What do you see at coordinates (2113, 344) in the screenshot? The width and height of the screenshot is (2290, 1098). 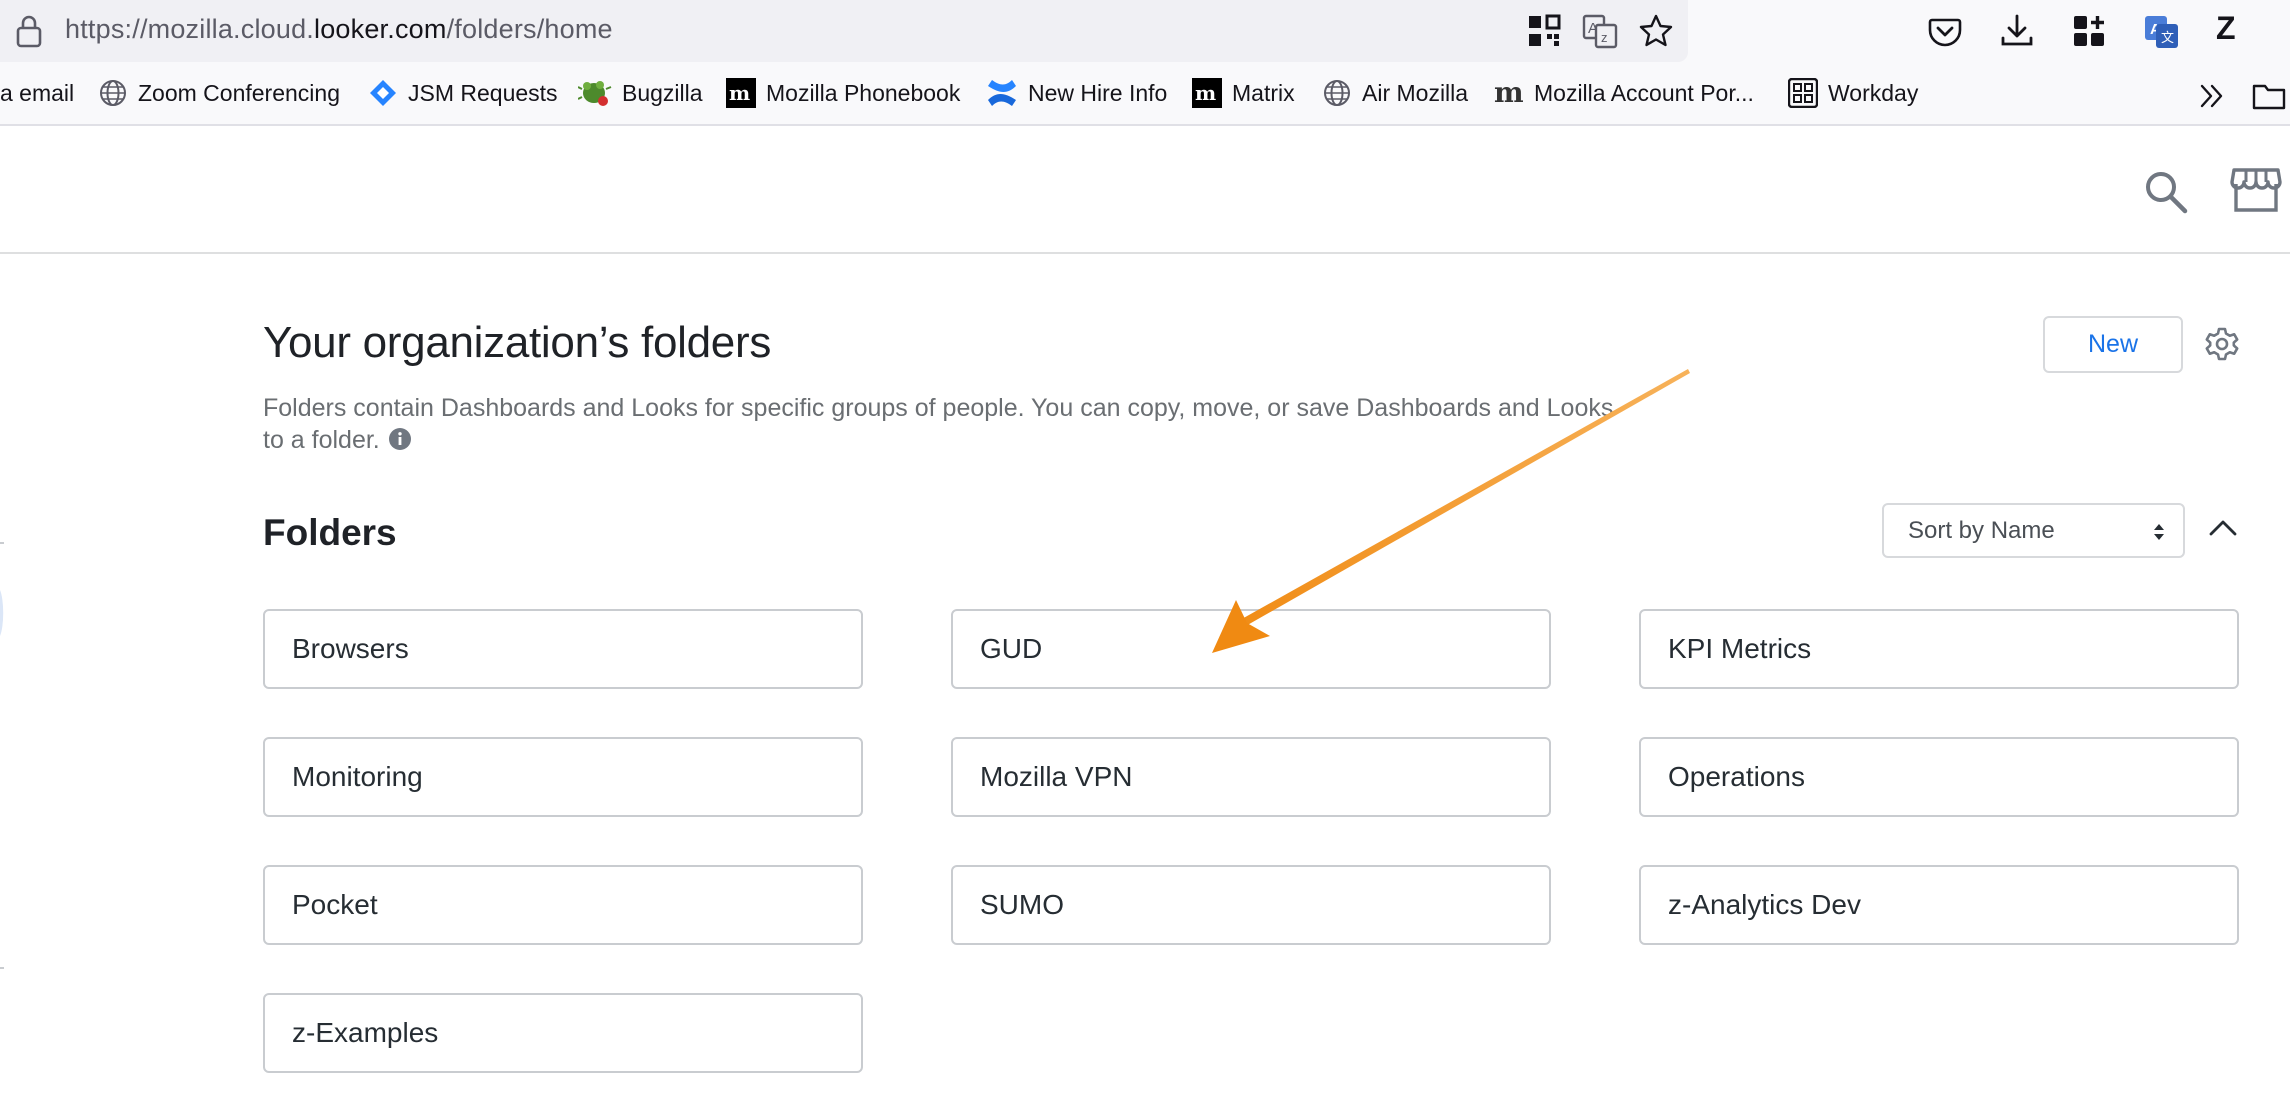 I see `new-folder-button: New` at bounding box center [2113, 344].